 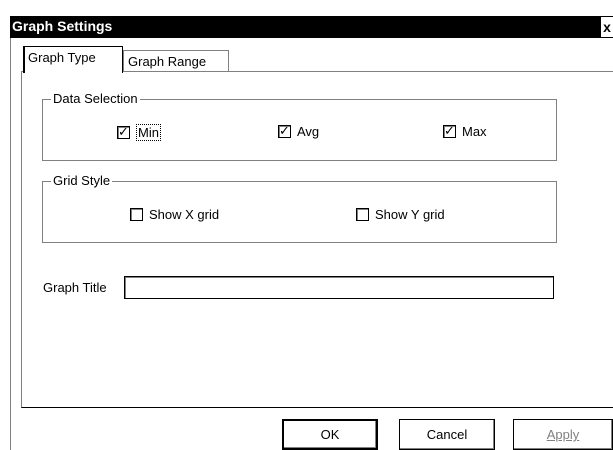 What do you see at coordinates (10, 244) in the screenshot?
I see `window-border` at bounding box center [10, 244].